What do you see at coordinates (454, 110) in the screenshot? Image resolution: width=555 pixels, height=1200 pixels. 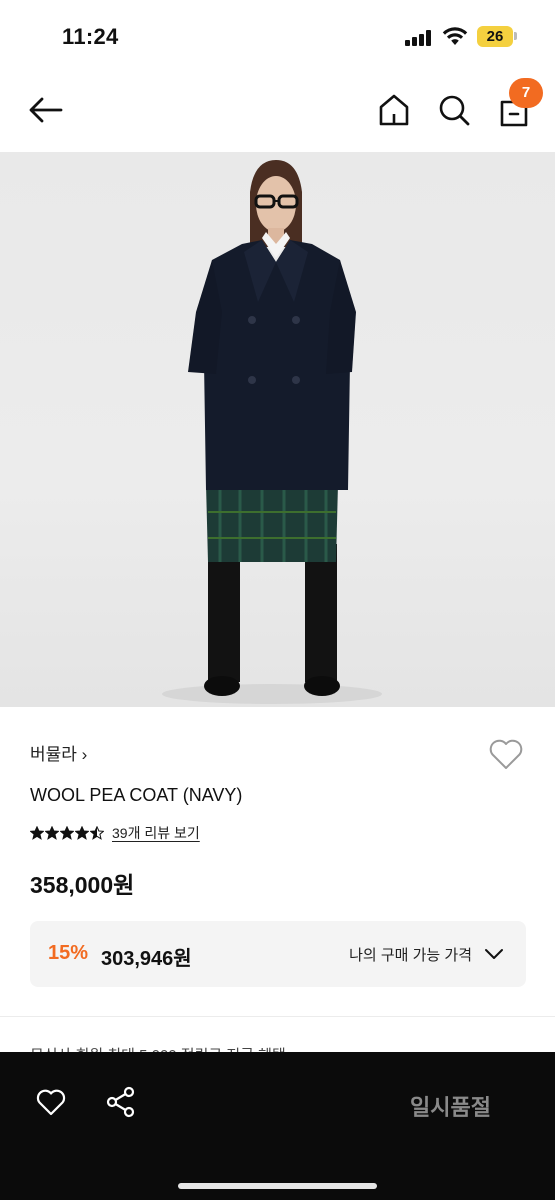 I see `search-icon` at bounding box center [454, 110].